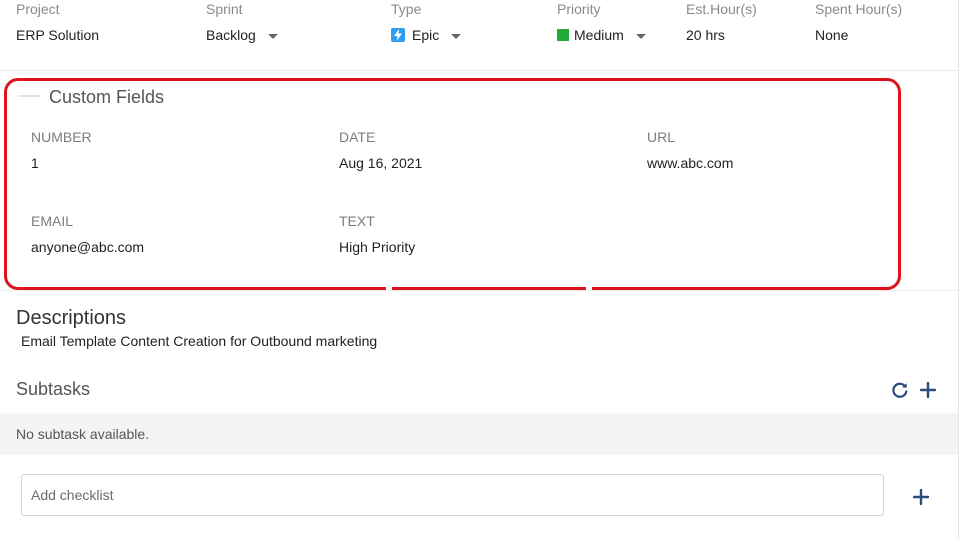 The height and width of the screenshot is (539, 959). I want to click on est-hours-field: Est.Hour(s) 20 hrs, so click(721, 21).